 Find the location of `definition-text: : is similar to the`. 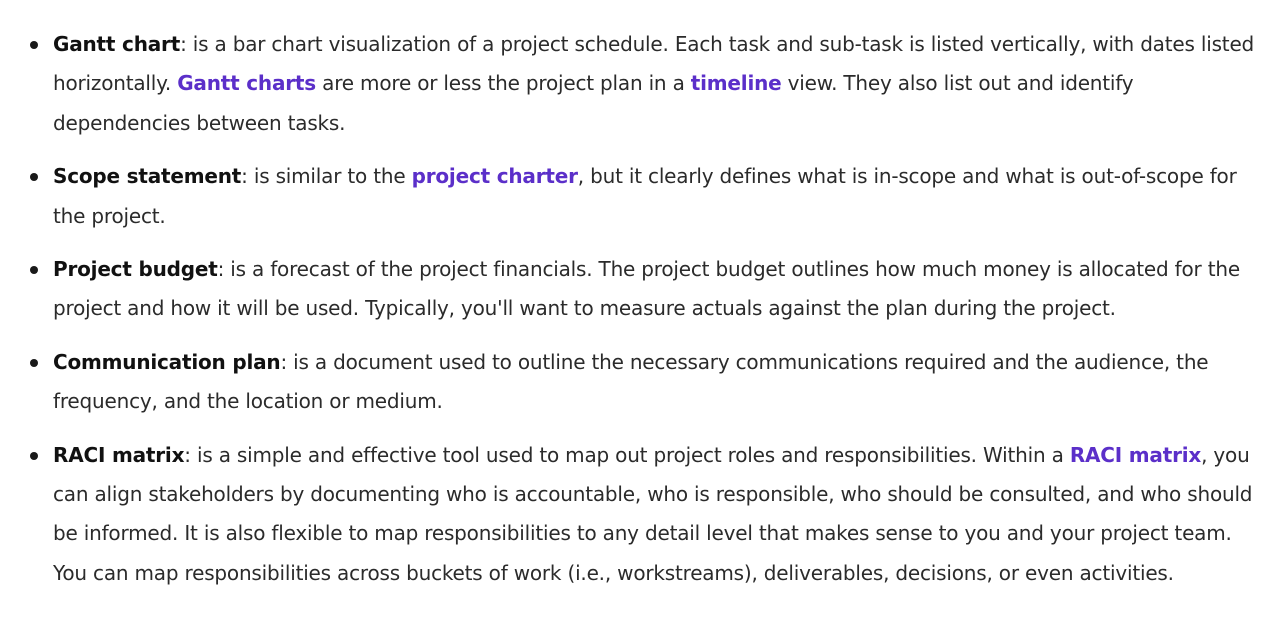

definition-text: : is similar to the is located at coordinates (326, 176).